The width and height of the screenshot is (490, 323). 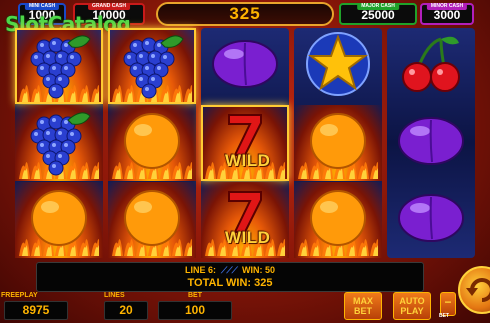 I want to click on cherries-icon, so click(x=431, y=64).